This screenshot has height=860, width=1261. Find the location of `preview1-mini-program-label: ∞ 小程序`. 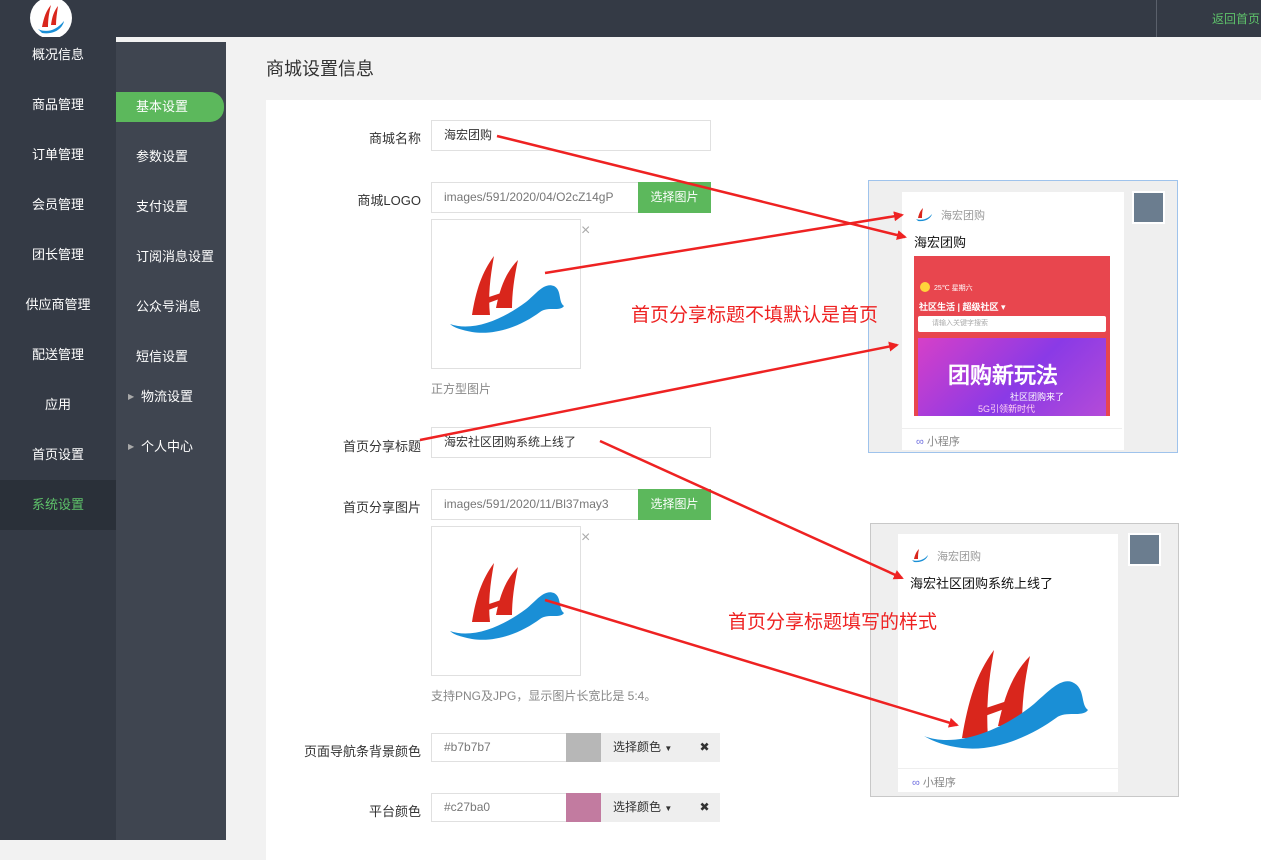

preview1-mini-program-label: ∞ 小程序 is located at coordinates (938, 441).